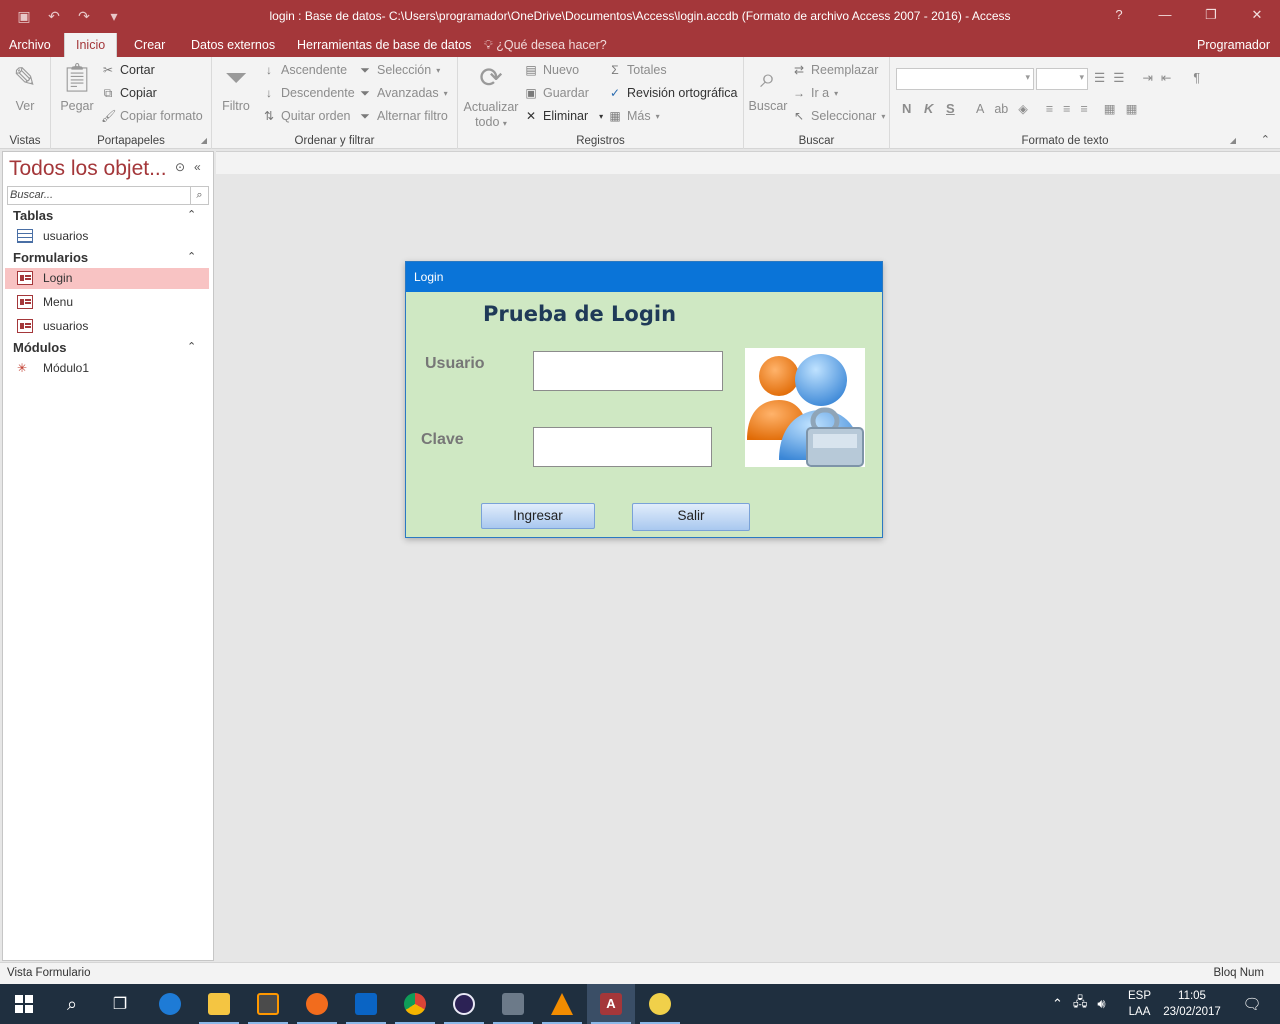 The image size is (1280, 1024). Describe the element at coordinates (107, 278) in the screenshot. I see `nav-item-form-login: Login` at that location.